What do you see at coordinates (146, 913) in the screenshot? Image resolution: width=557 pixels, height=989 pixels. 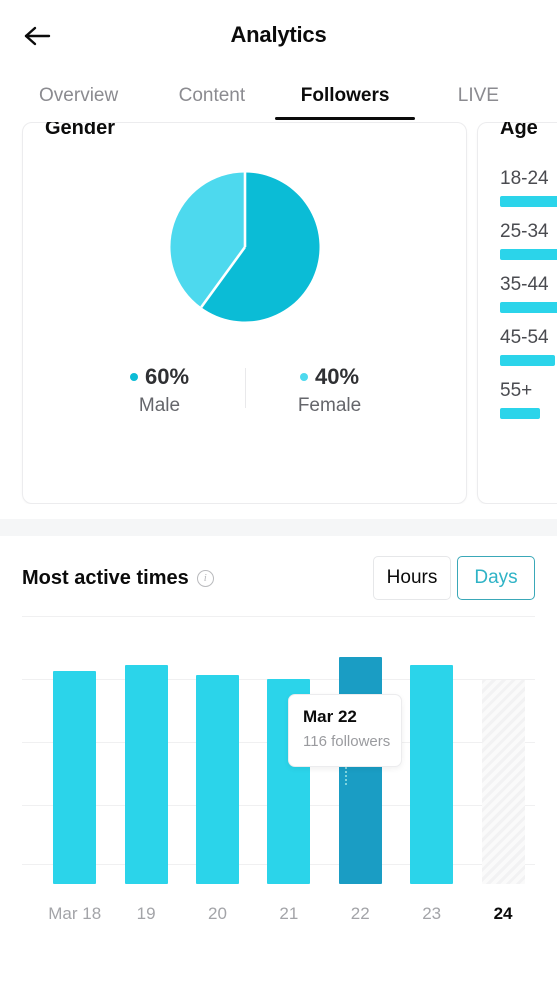 I see `xlabel-19: 19` at bounding box center [146, 913].